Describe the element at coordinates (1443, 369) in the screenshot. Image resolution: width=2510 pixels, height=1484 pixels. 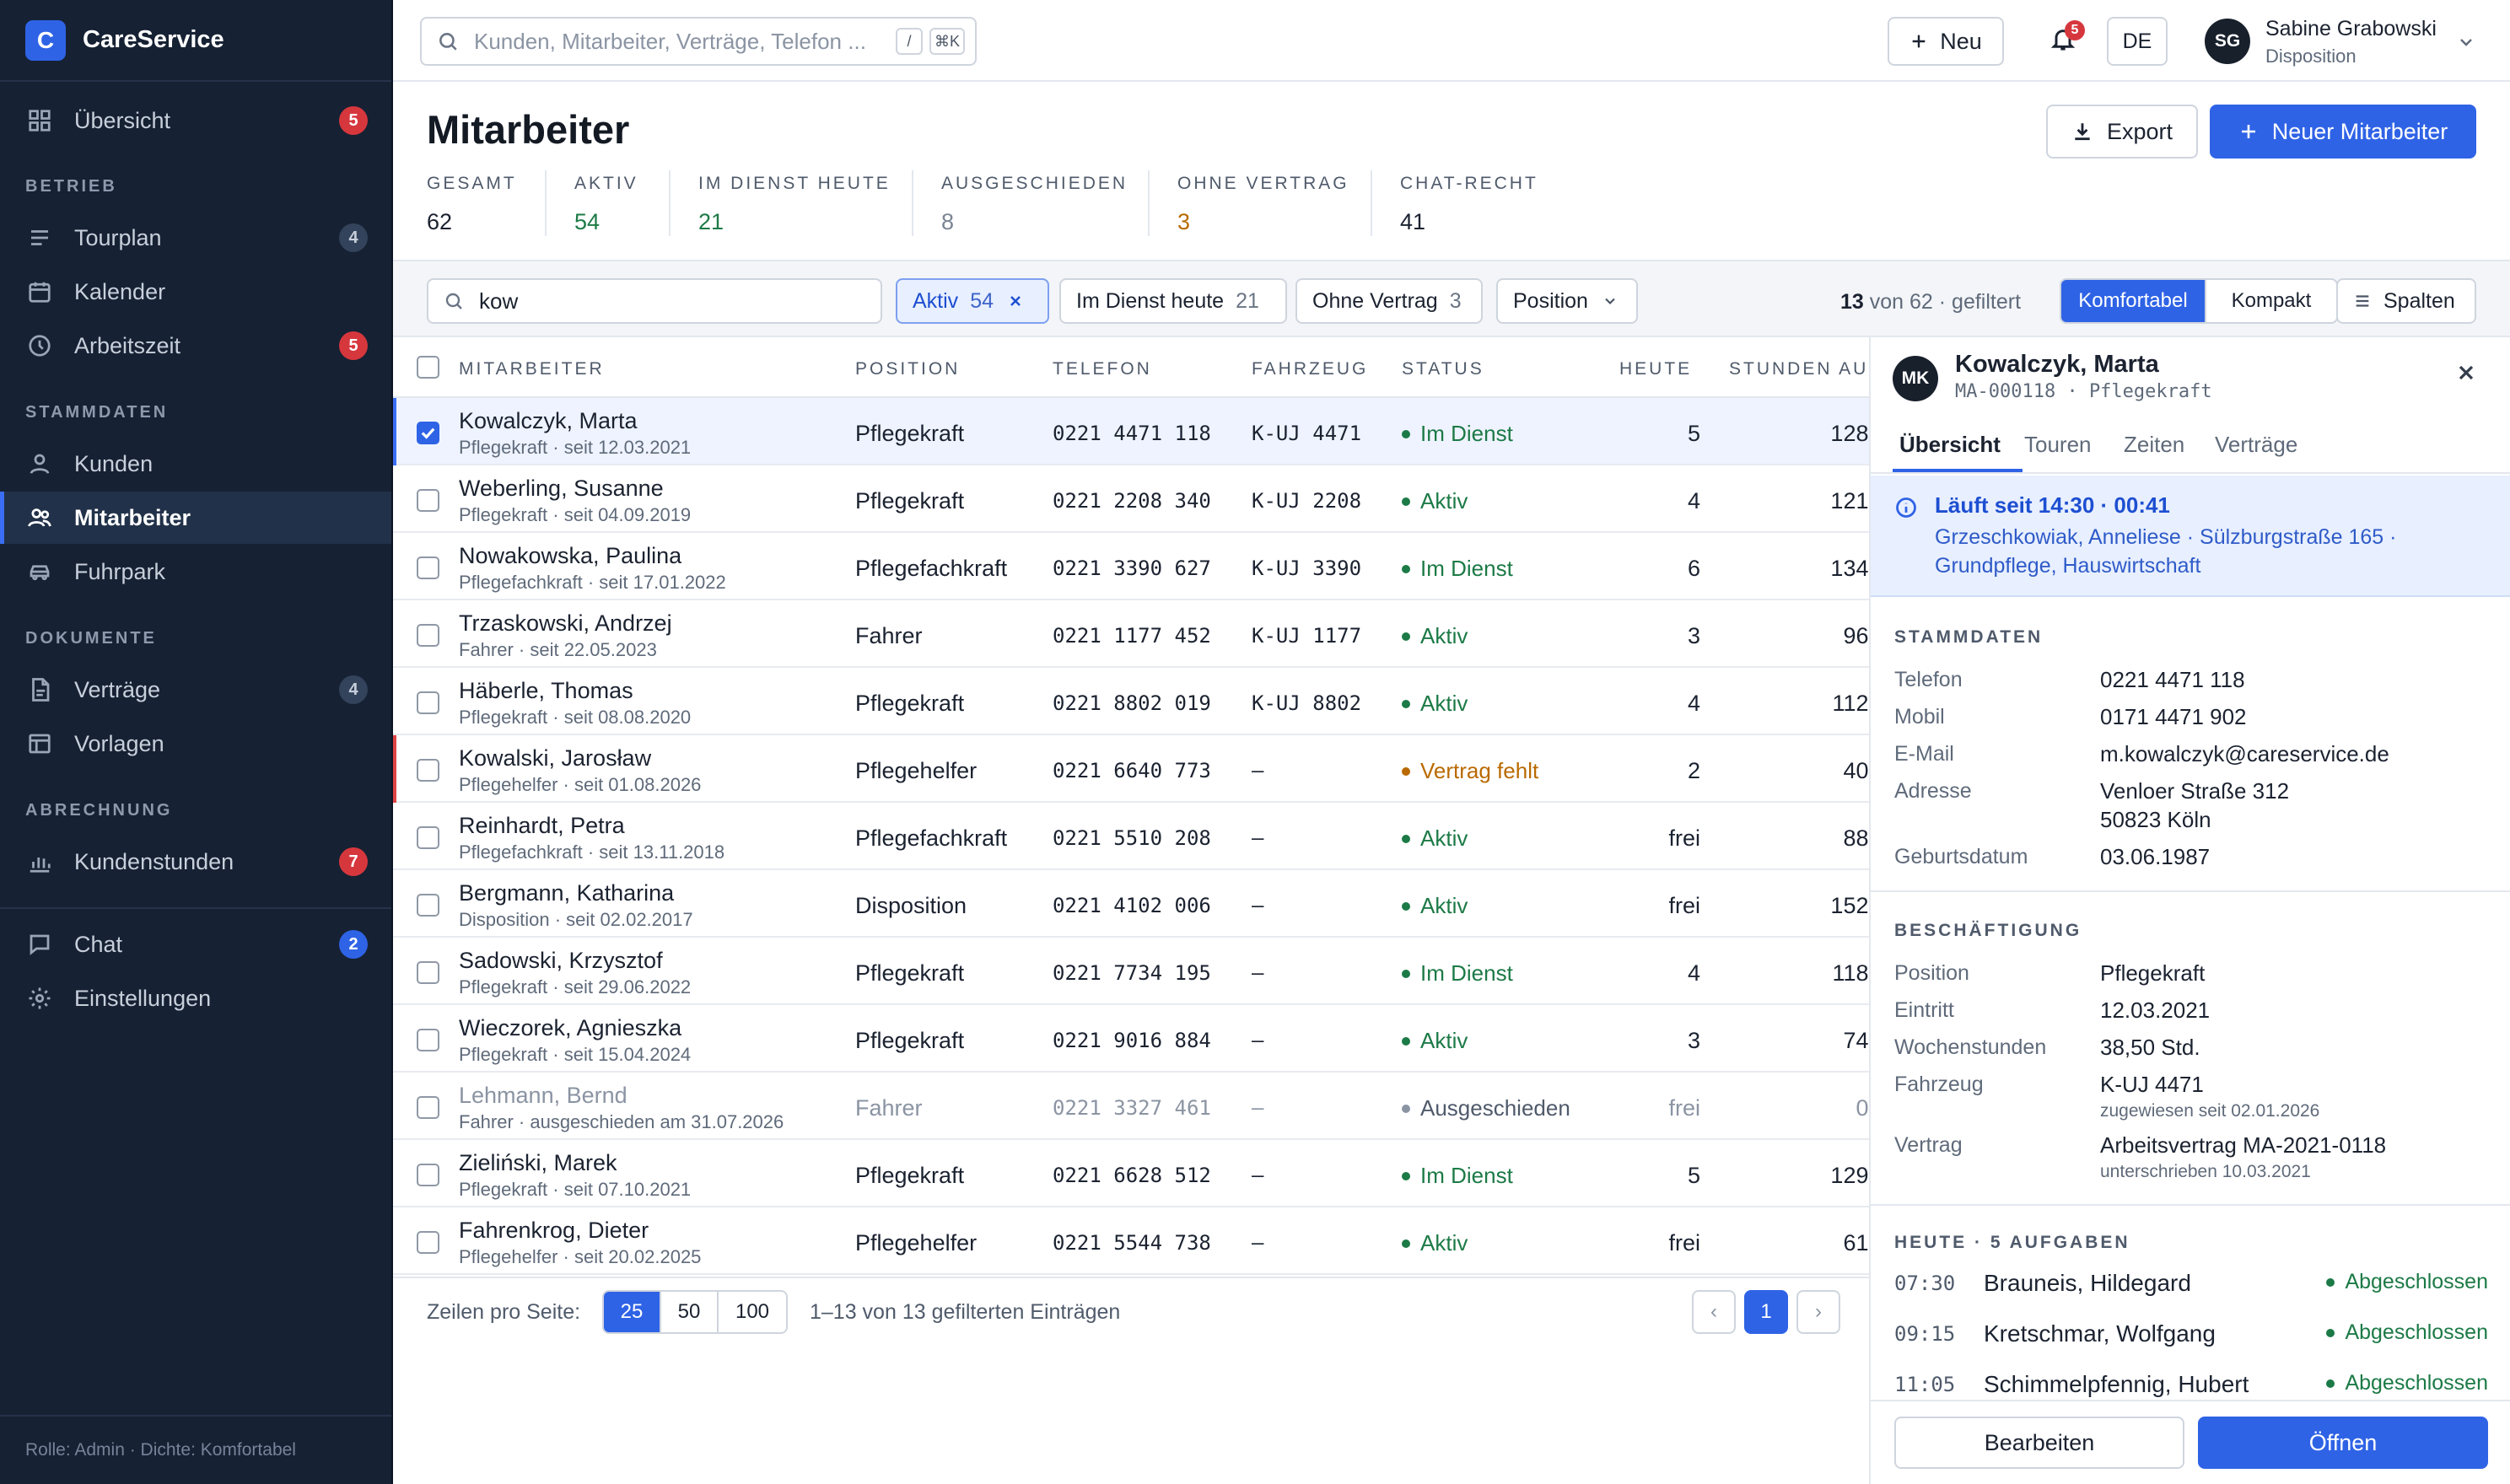
I see `col-header-status: STATUS` at that location.